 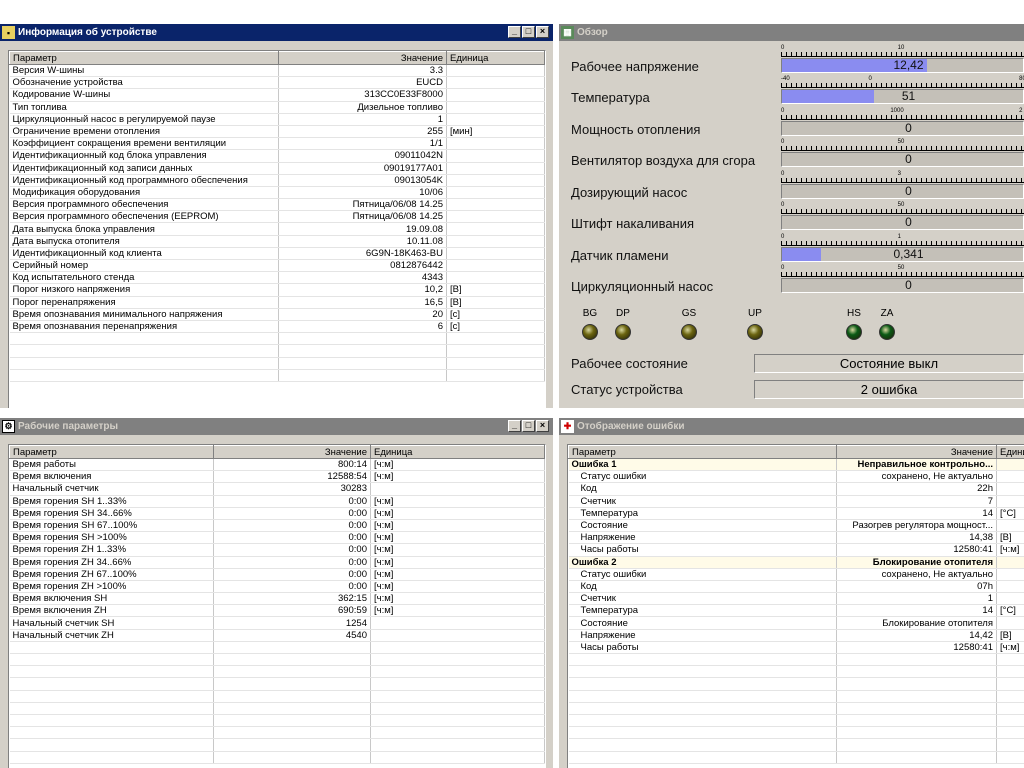 I want to click on table-row: Дата выпуска отопителя 10.11.08, so click(x=277, y=241).